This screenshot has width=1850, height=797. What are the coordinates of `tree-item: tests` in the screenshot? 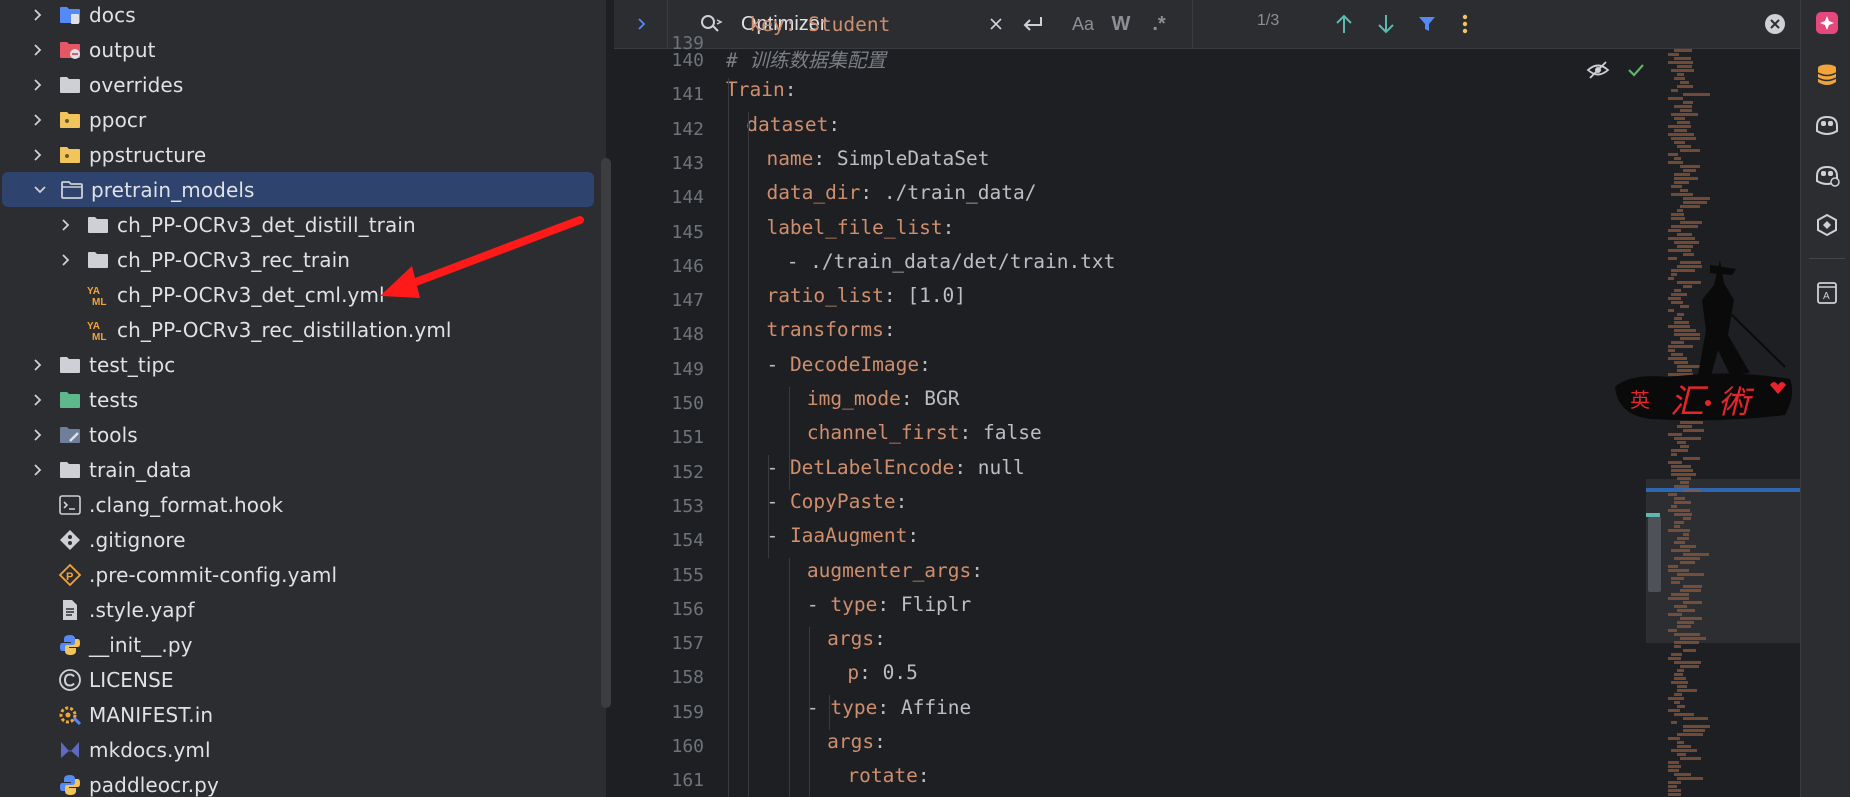 It's located at (303, 399).